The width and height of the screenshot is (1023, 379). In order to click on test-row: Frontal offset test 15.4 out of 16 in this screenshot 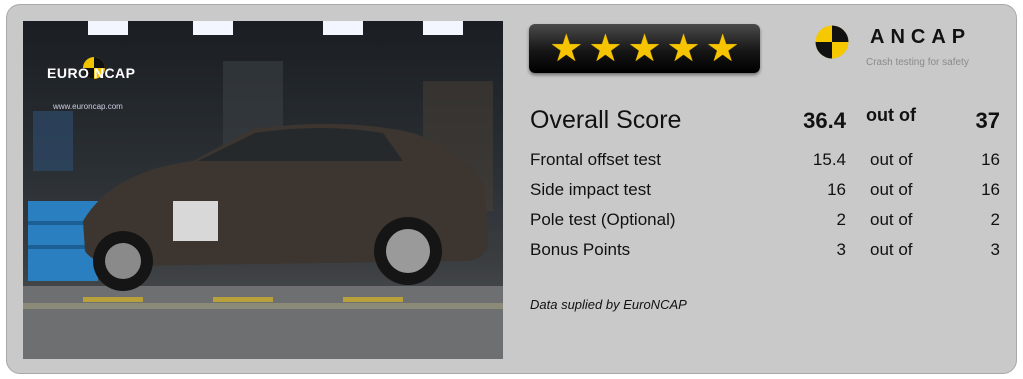, I will do `click(765, 163)`.